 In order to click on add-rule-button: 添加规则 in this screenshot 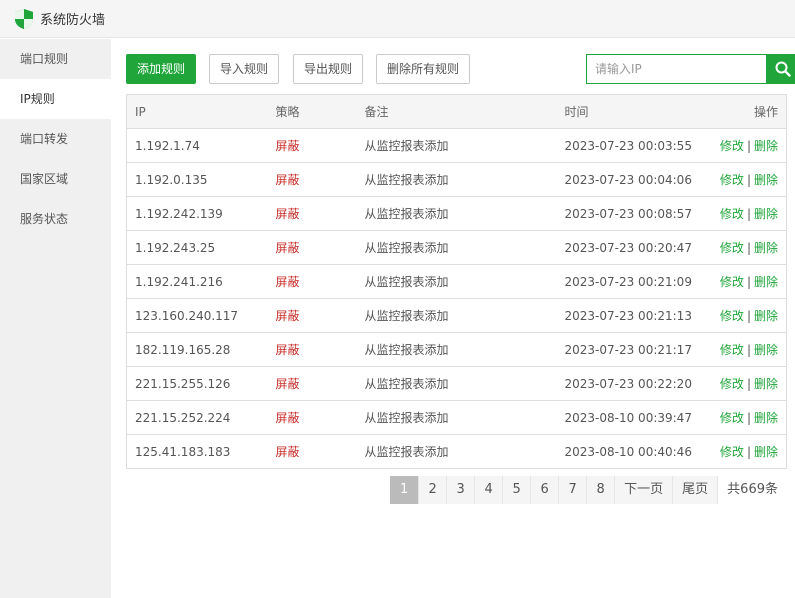, I will do `click(161, 69)`.